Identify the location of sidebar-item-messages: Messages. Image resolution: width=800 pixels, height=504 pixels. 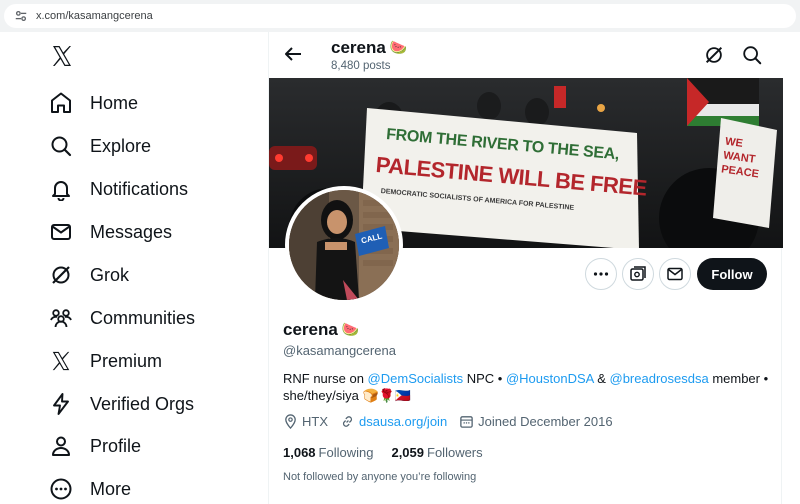
(109, 232).